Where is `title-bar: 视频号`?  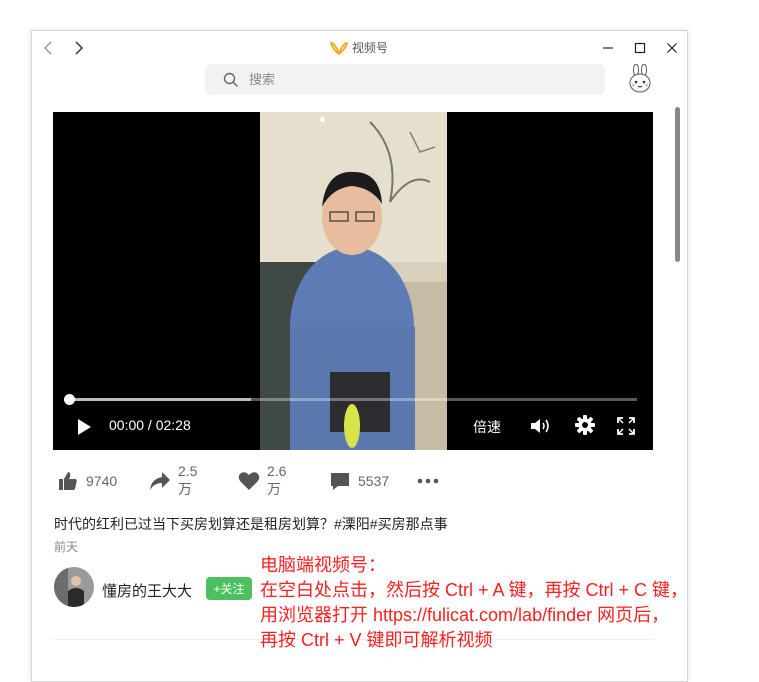
title-bar: 视频号 is located at coordinates (359, 48).